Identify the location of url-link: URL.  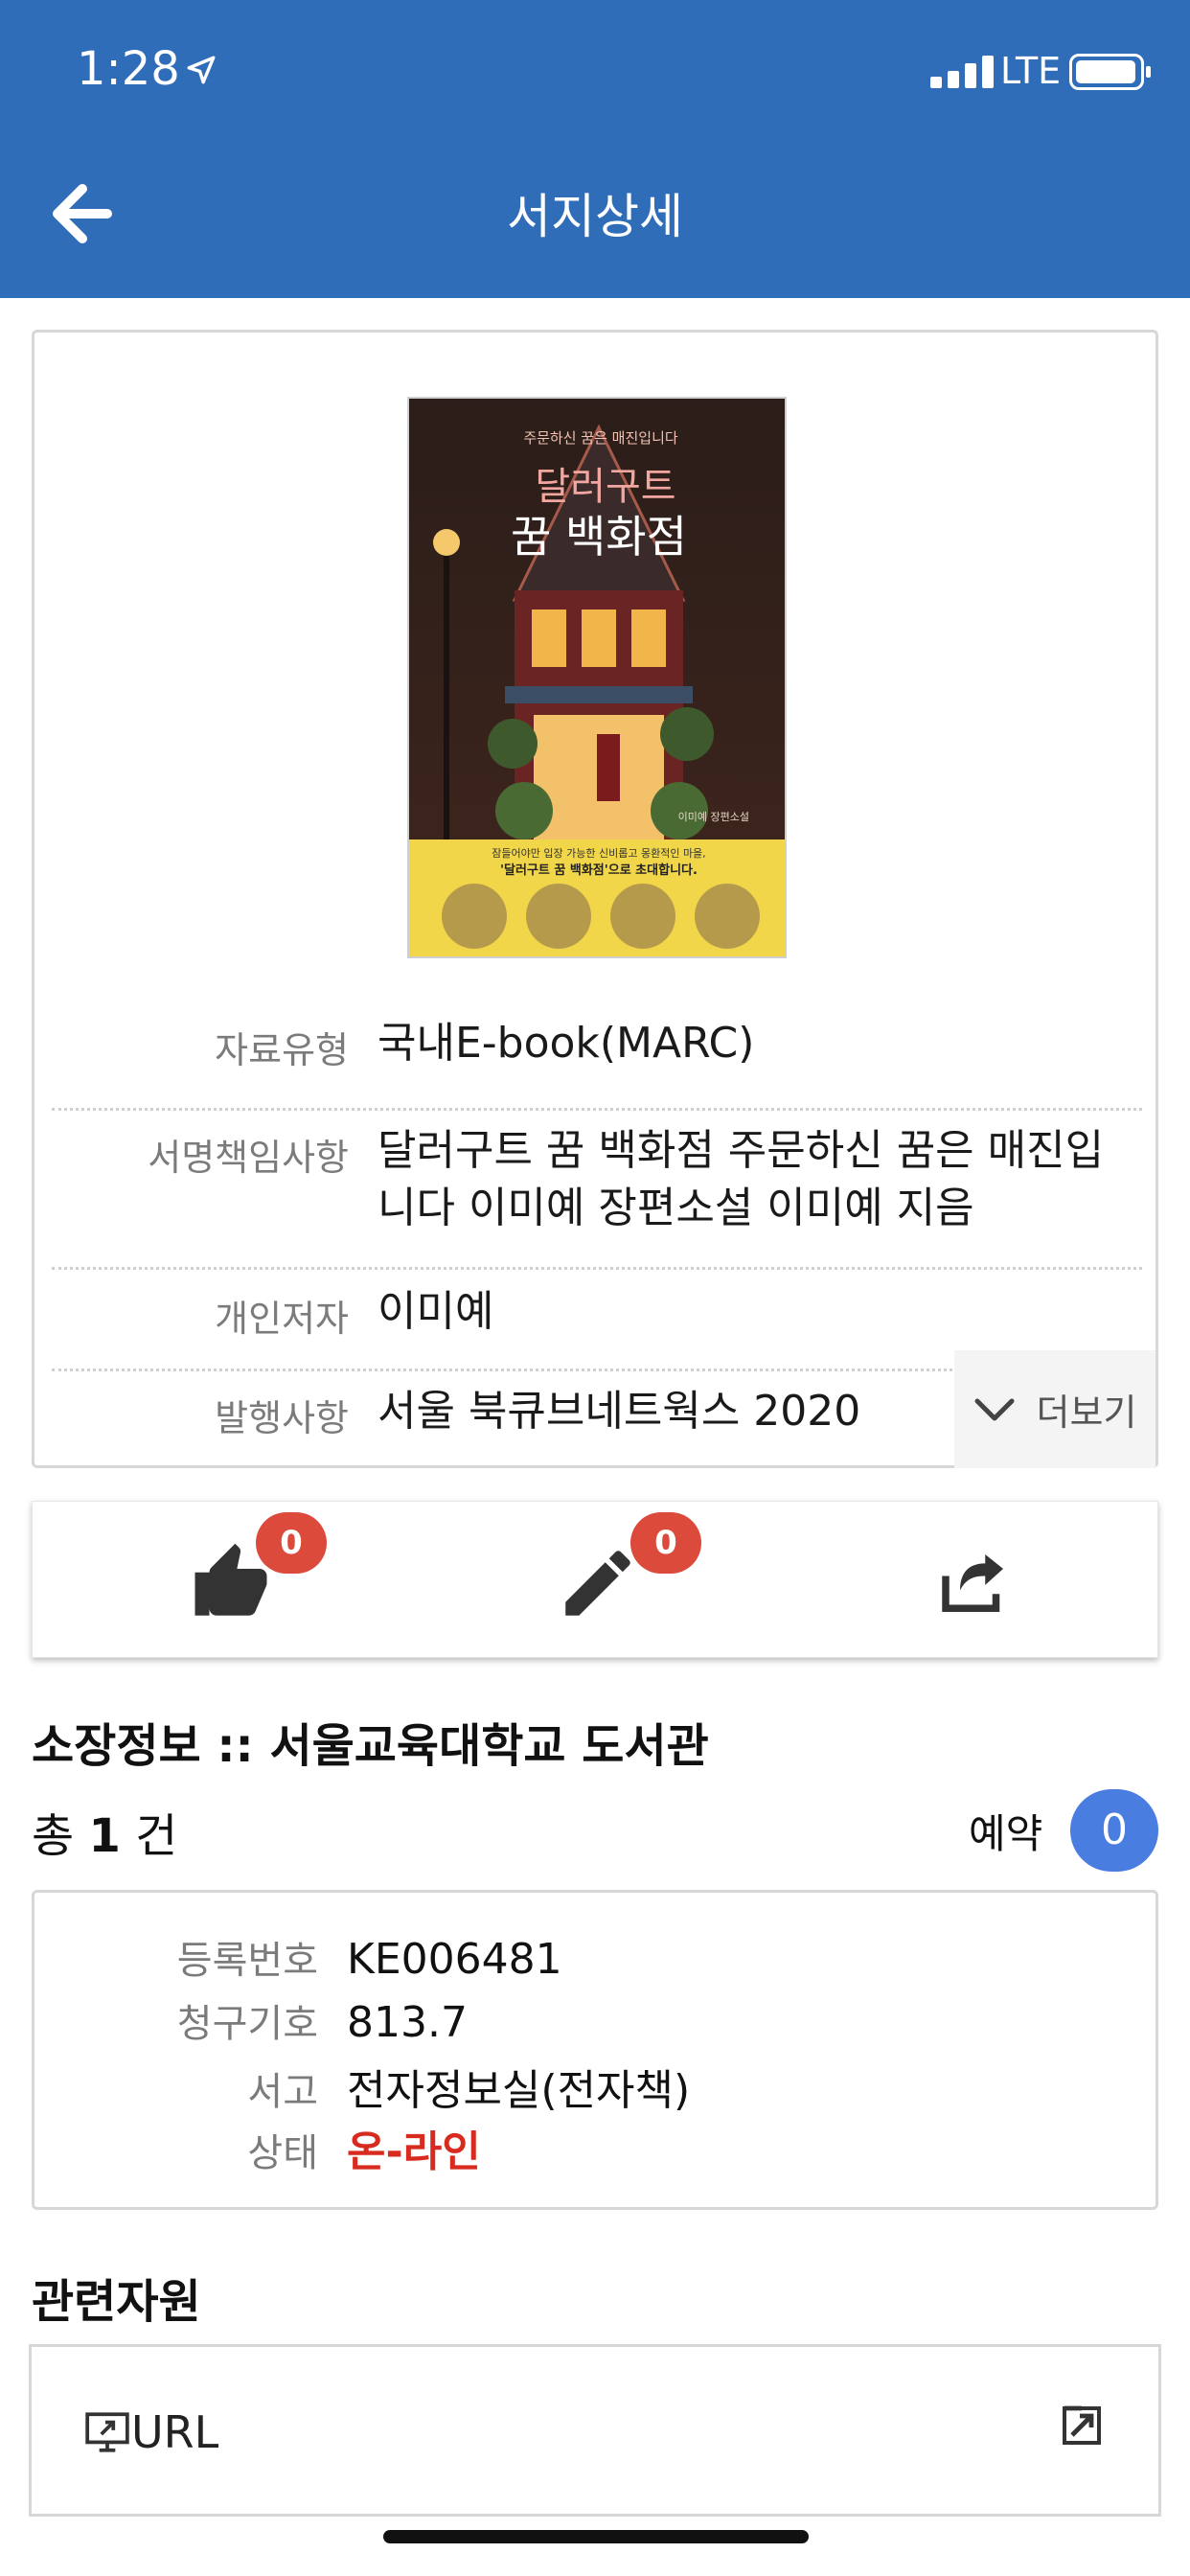
(151, 2432).